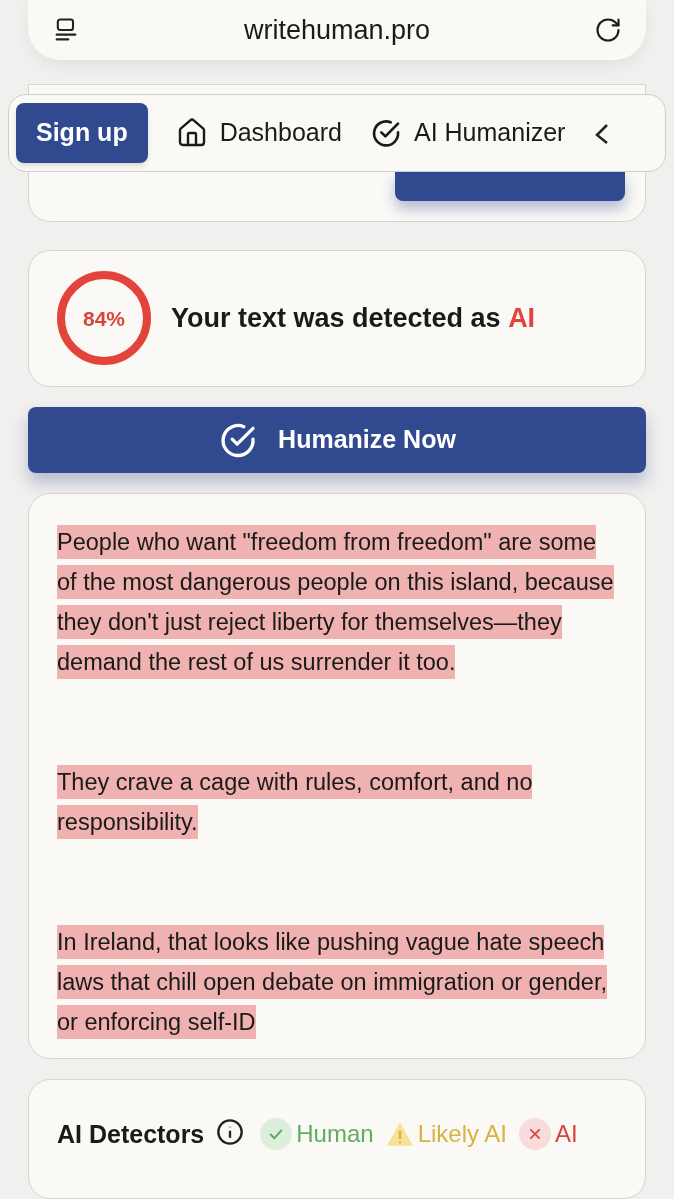 This screenshot has width=674, height=1199. Describe the element at coordinates (230, 1132) in the screenshot. I see `info-icon` at that location.